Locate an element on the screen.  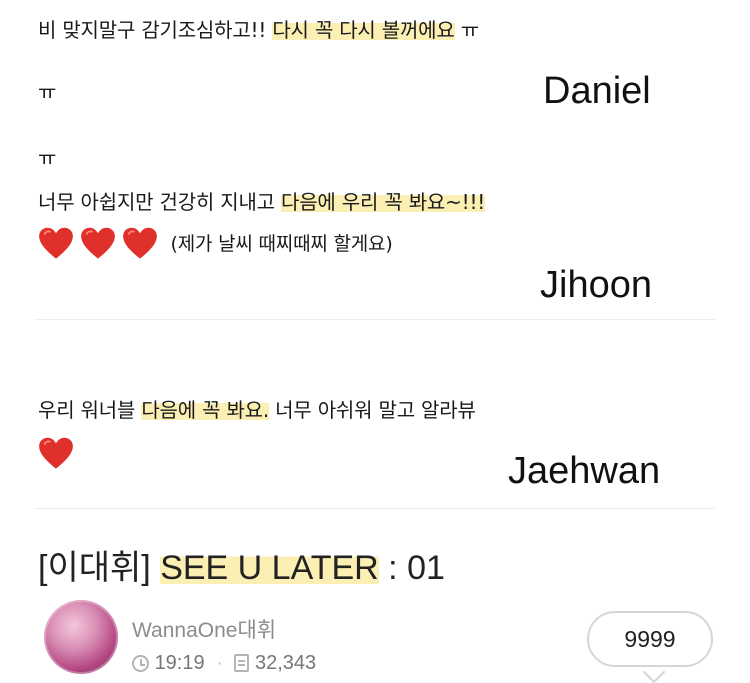
comment-jaehwan-line1: 우리 워너블 다음에 꼭 봐요. 너무 아쉬워 말고 알라뷰 is located at coordinates (257, 408).